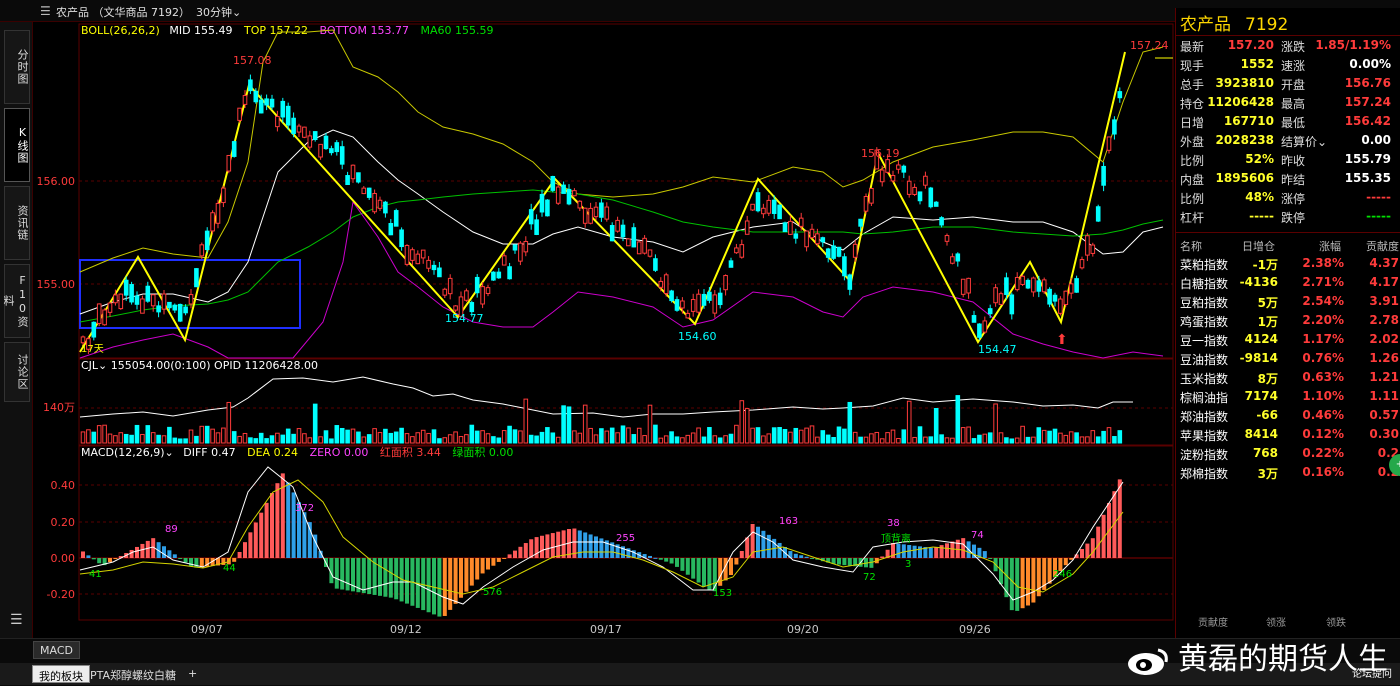  I want to click on list-icon: ☰, so click(16, 620).